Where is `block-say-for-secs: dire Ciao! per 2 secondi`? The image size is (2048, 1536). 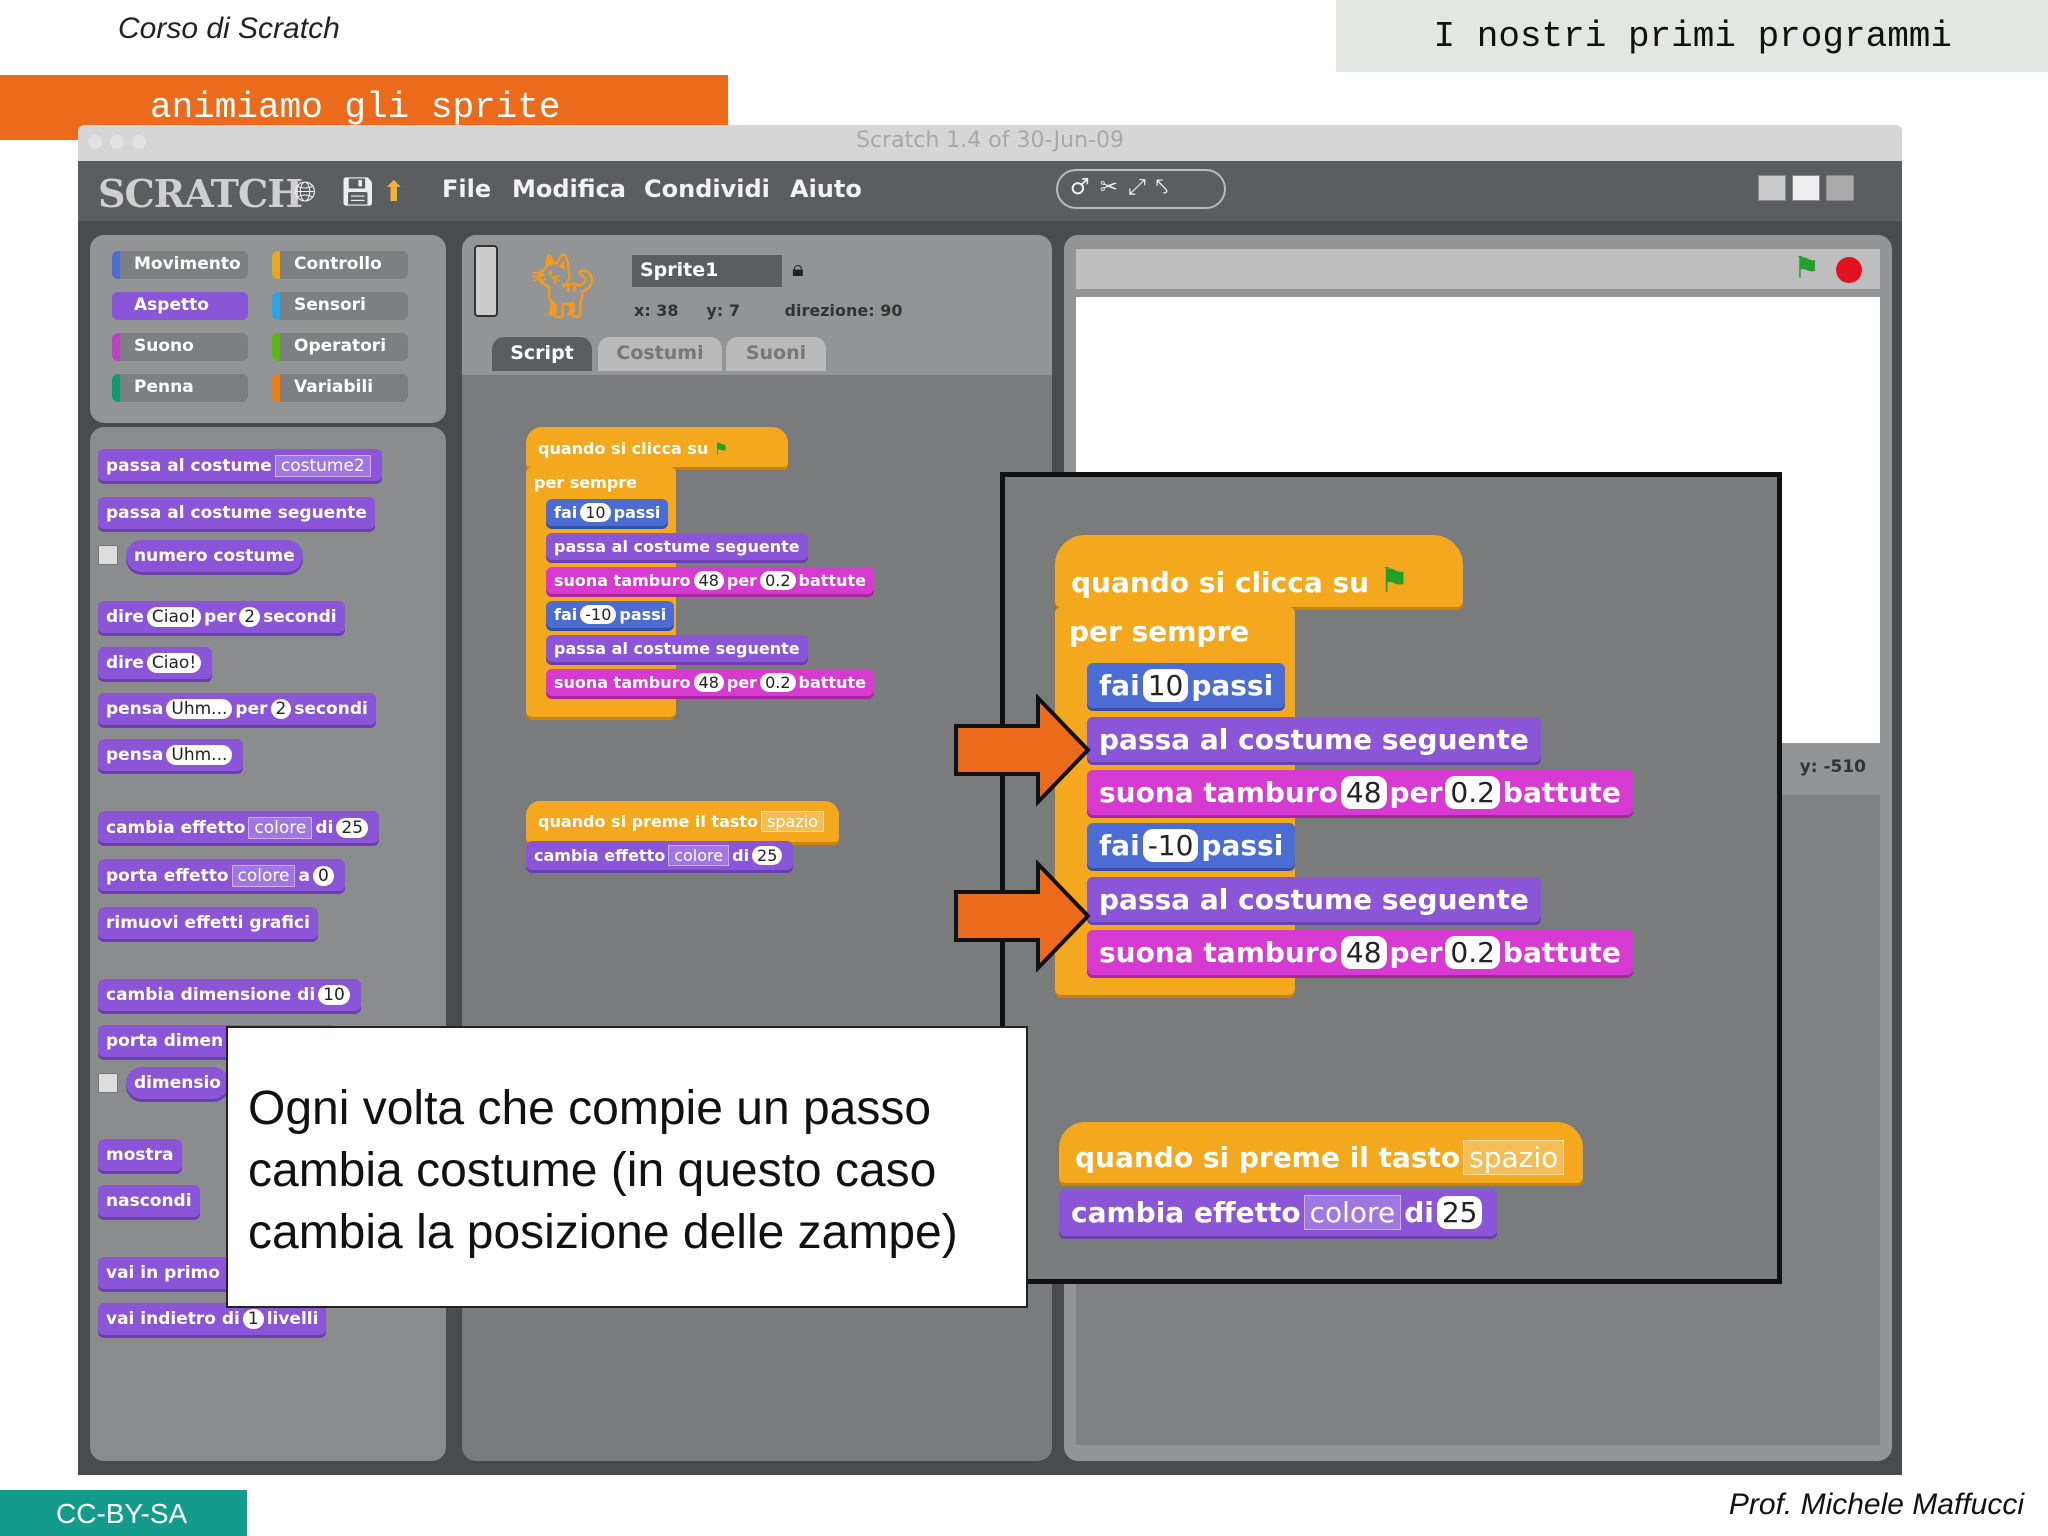
block-say-for-secs: dire Ciao! per 2 secondi is located at coordinates (221, 617).